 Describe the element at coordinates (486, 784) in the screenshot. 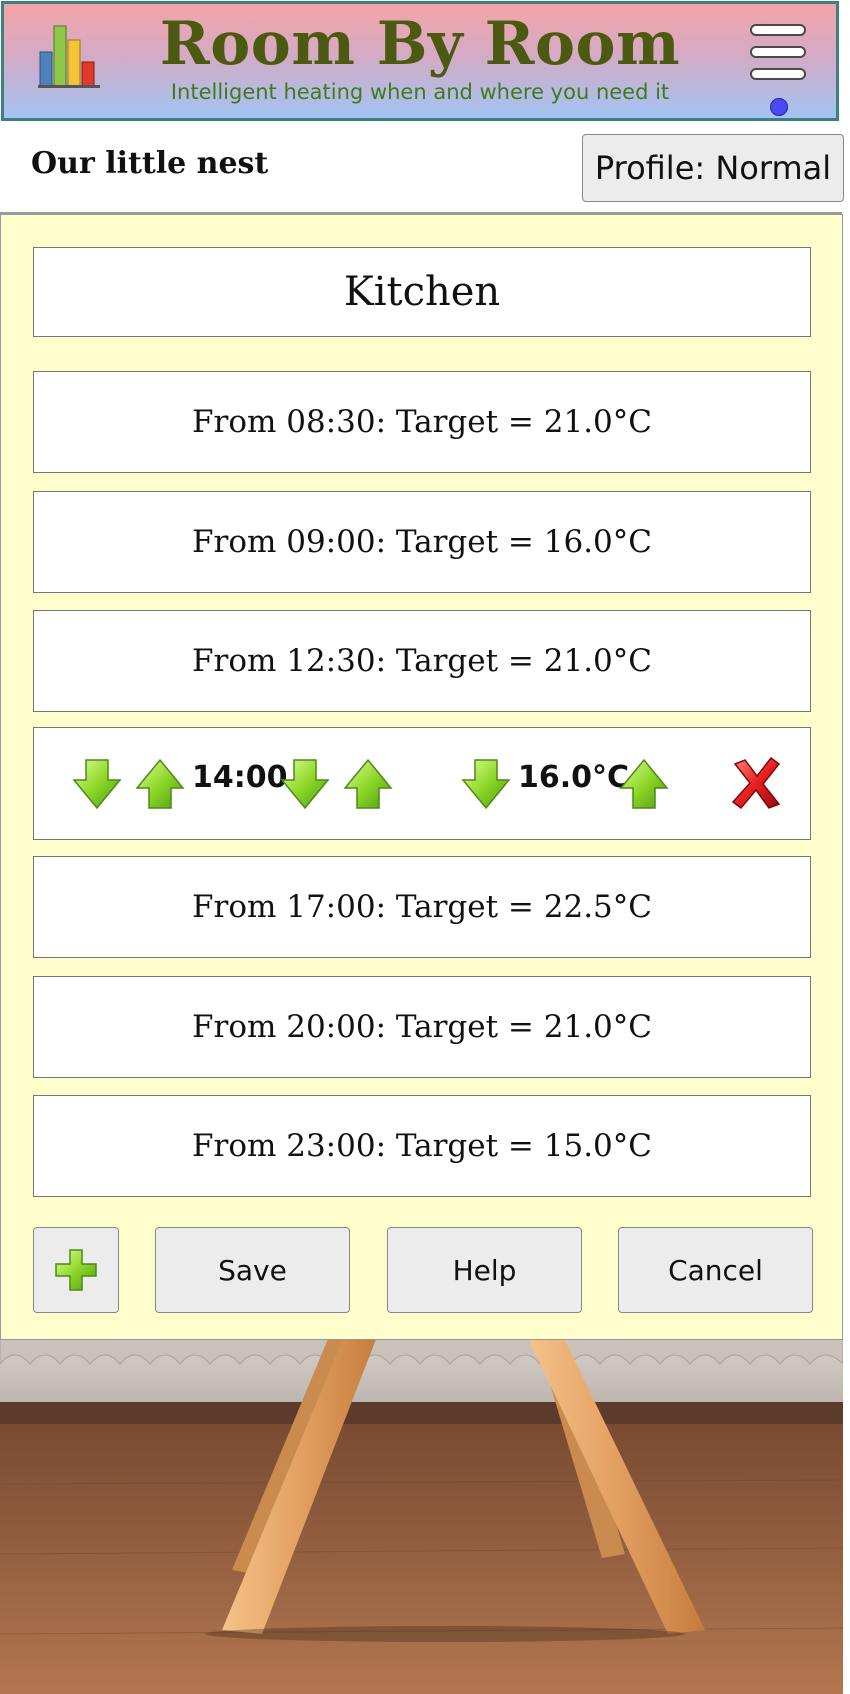

I see `temperature-decrease-arrow-down-icon` at that location.